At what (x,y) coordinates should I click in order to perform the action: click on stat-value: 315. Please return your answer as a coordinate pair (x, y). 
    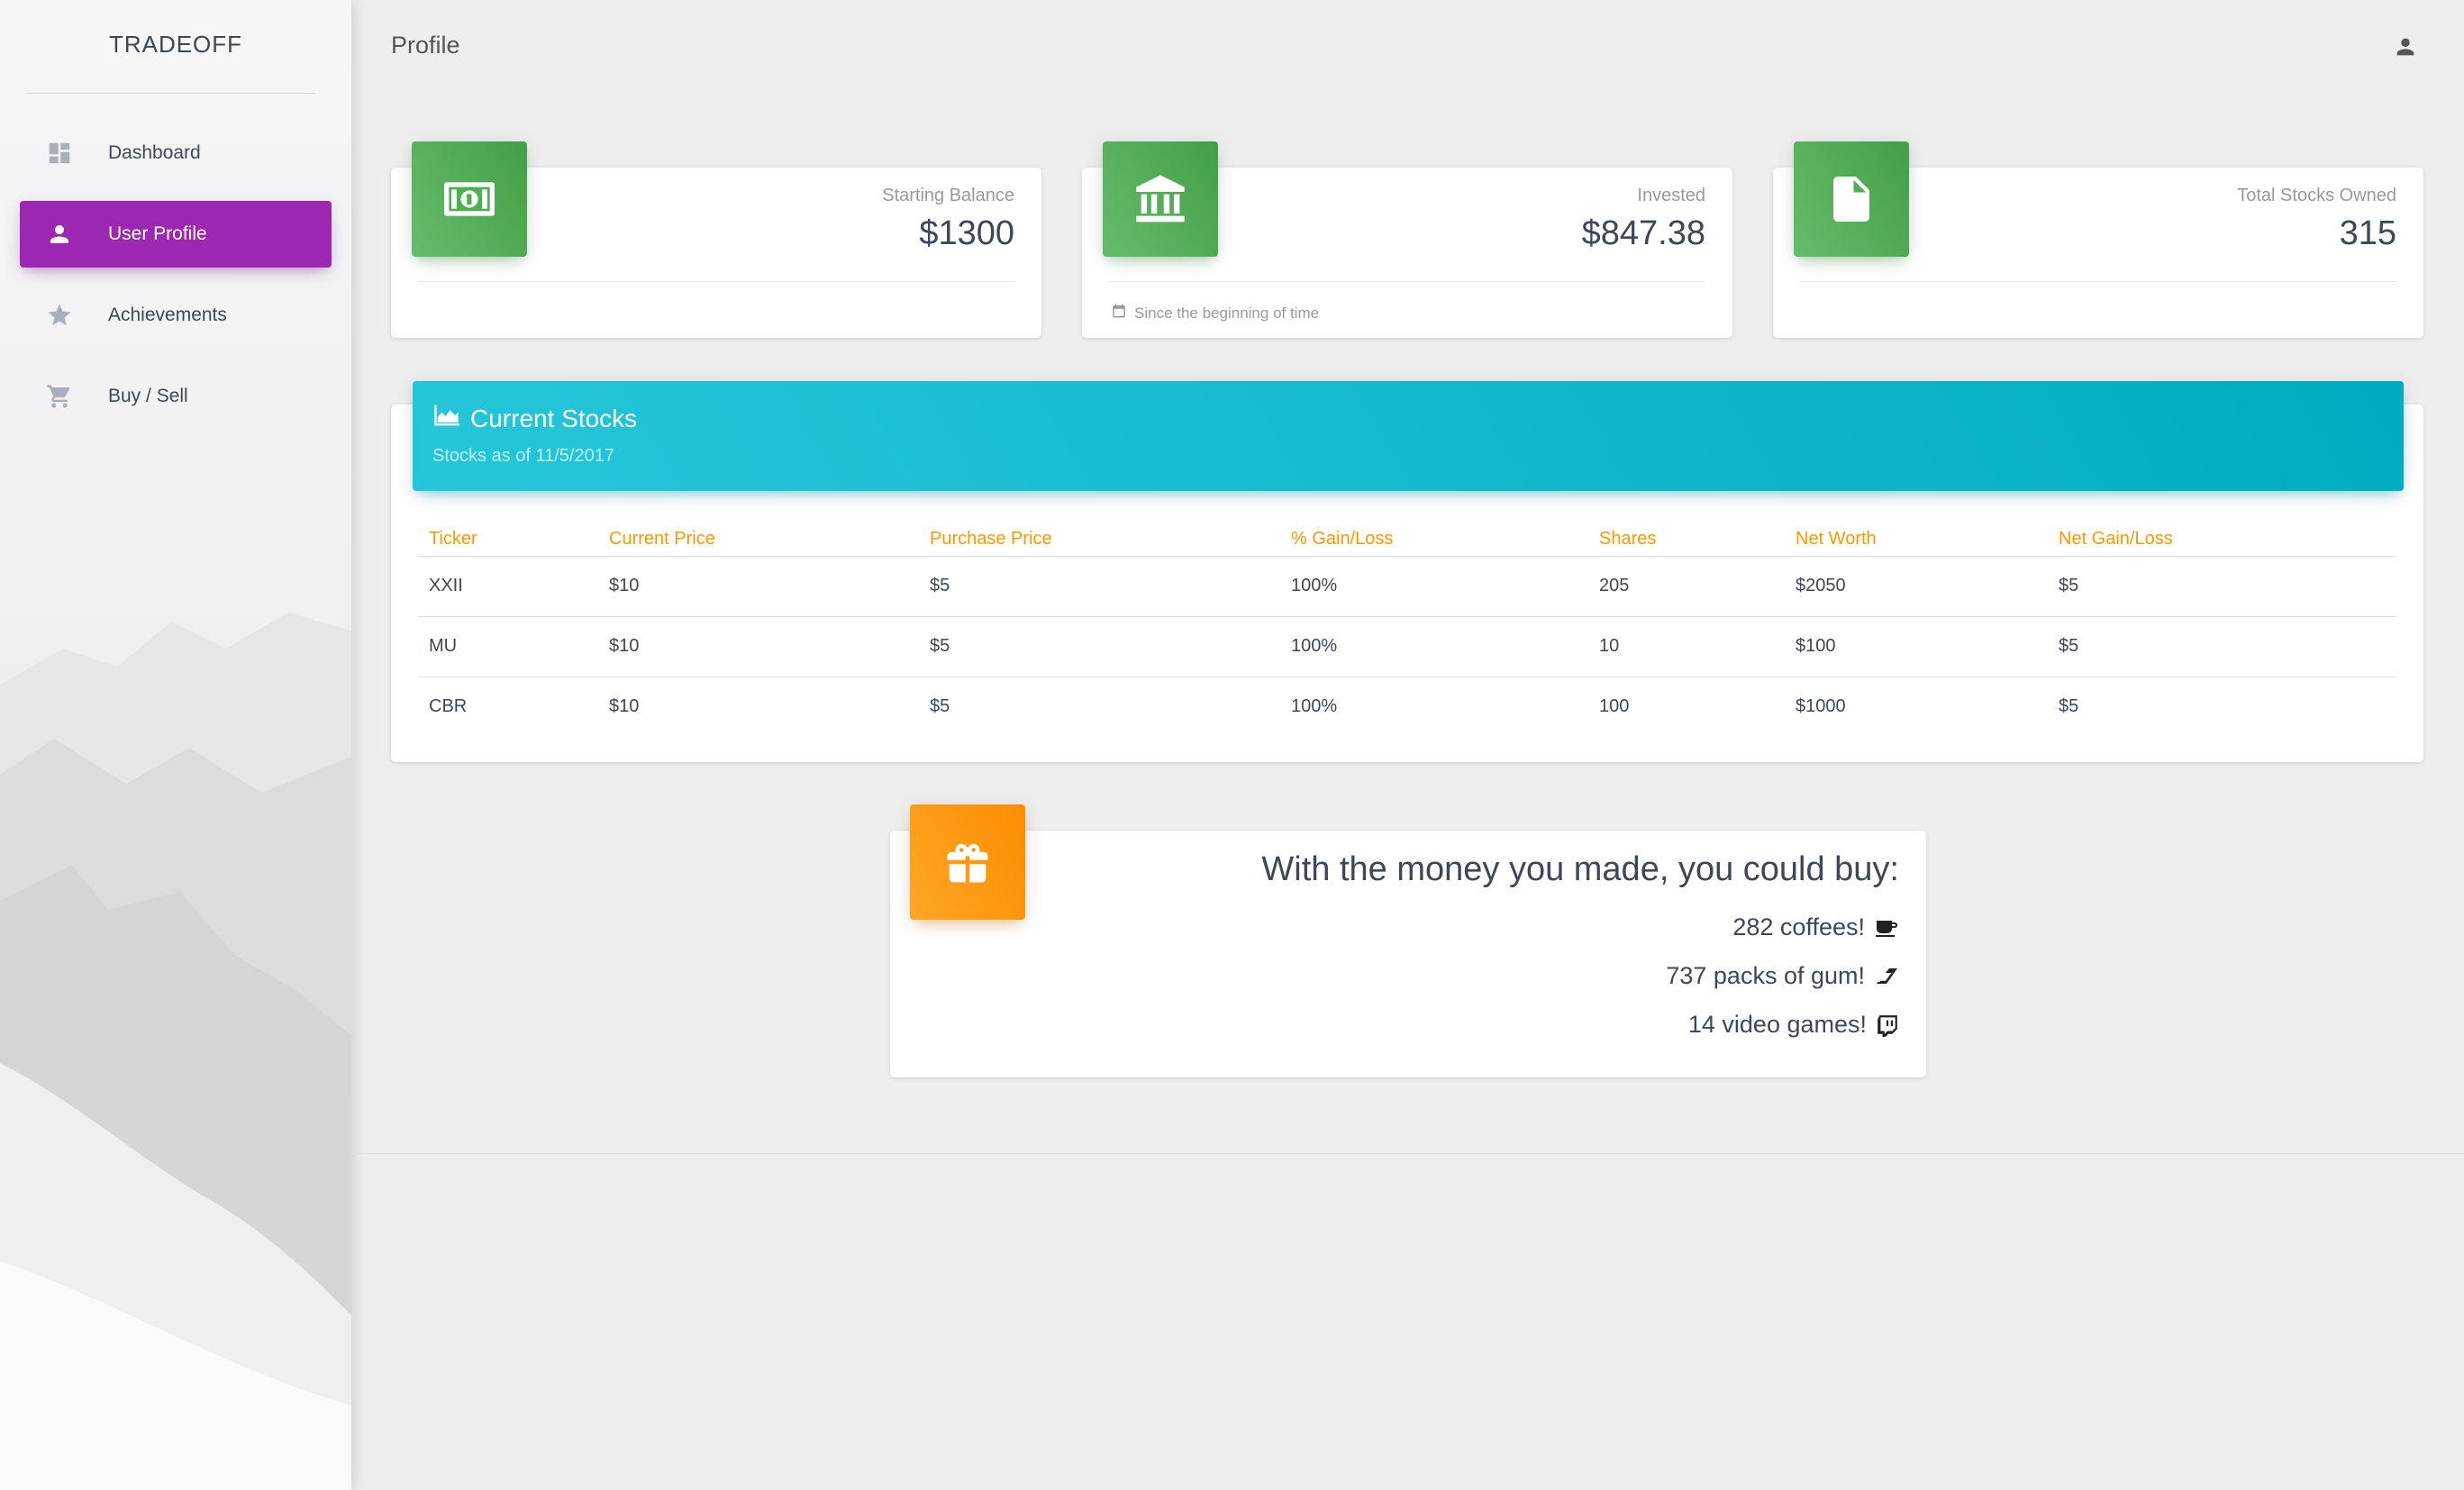
    Looking at the image, I should click on (2367, 233).